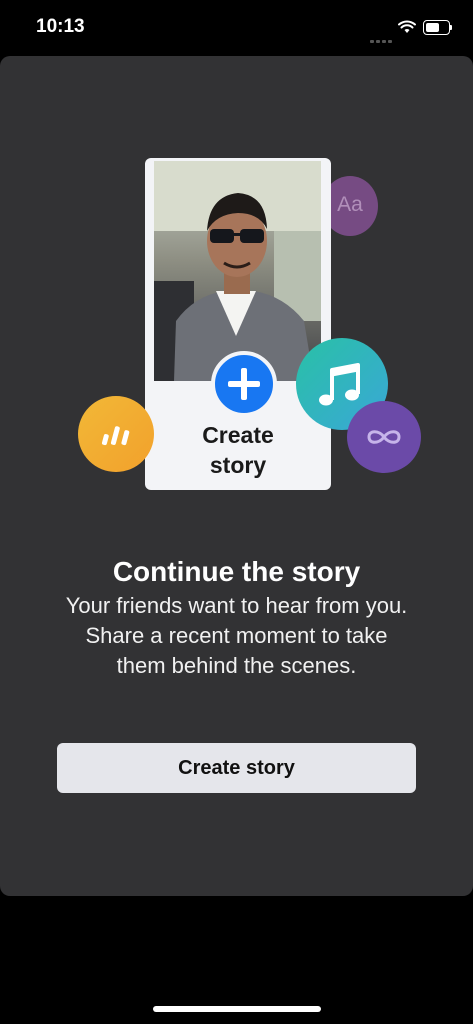  I want to click on card-label-line-2: story, so click(238, 465).